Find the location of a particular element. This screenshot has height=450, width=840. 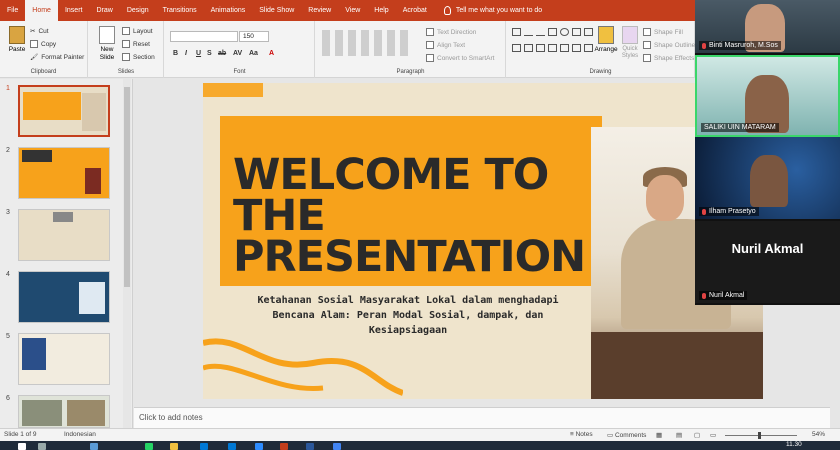

tab-acrobat: Acrobat is located at coordinates (415, 10).